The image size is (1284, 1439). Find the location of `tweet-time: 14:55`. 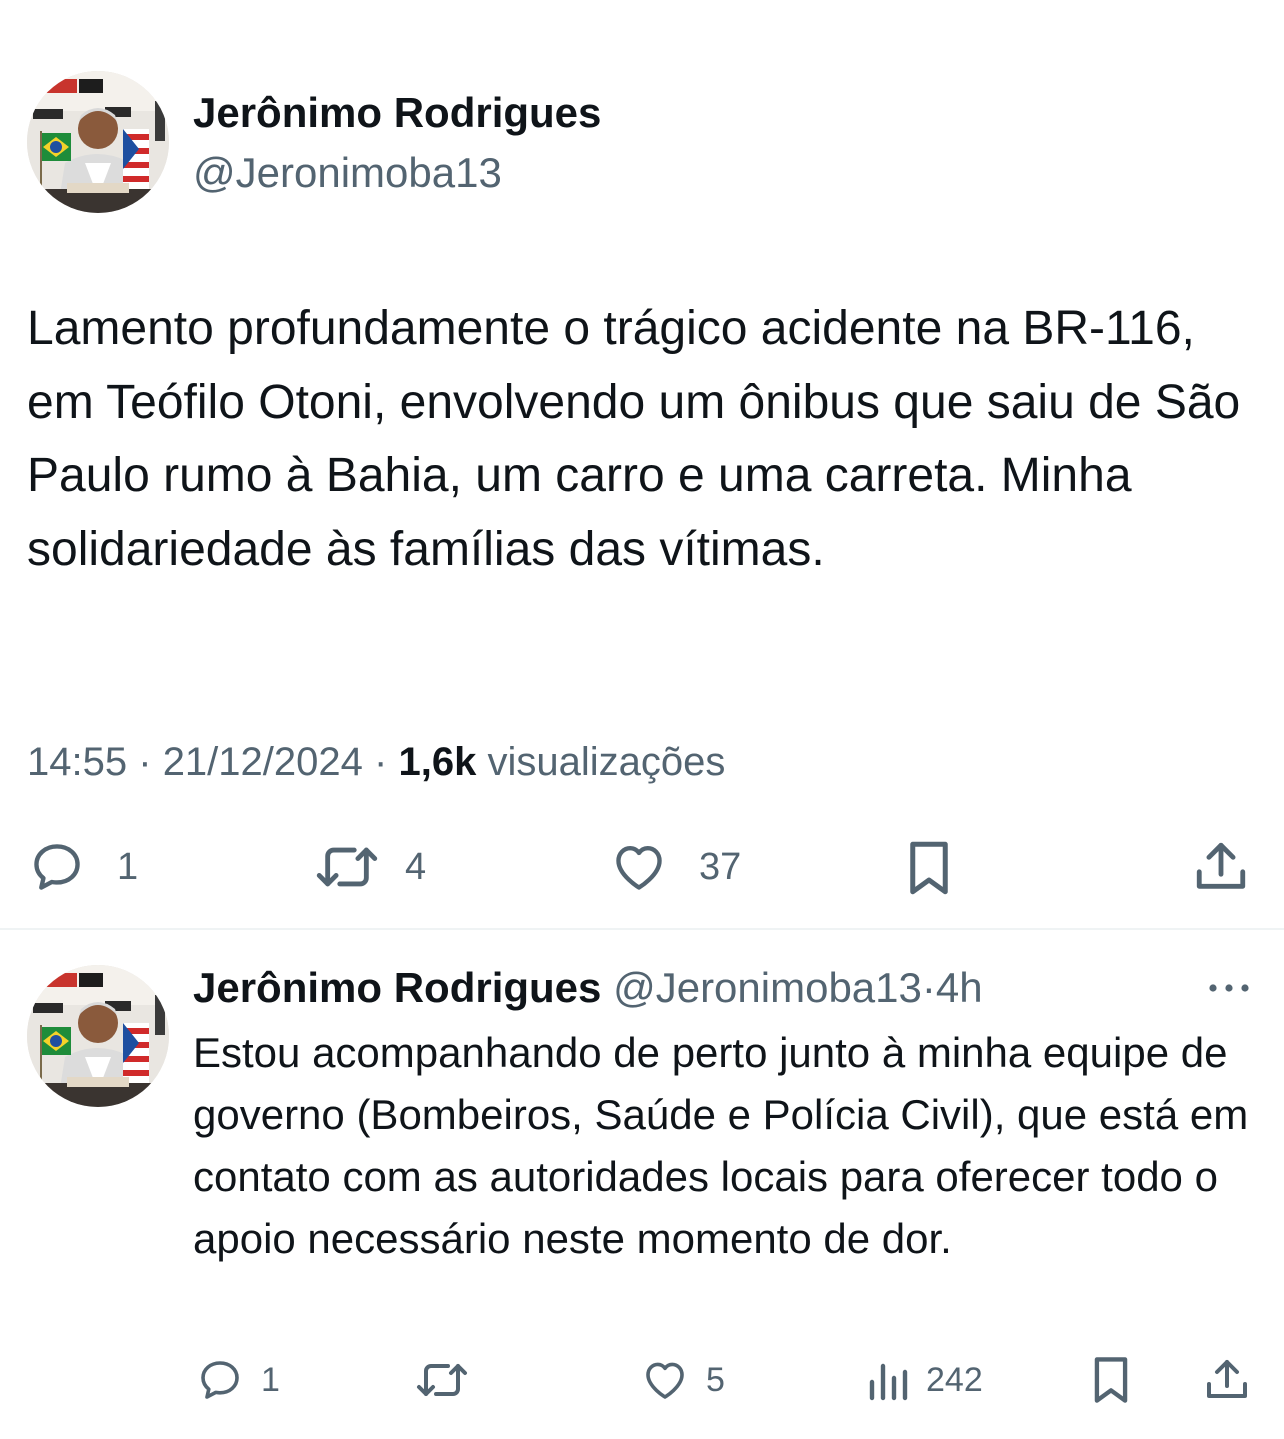

tweet-time: 14:55 is located at coordinates (77, 762).